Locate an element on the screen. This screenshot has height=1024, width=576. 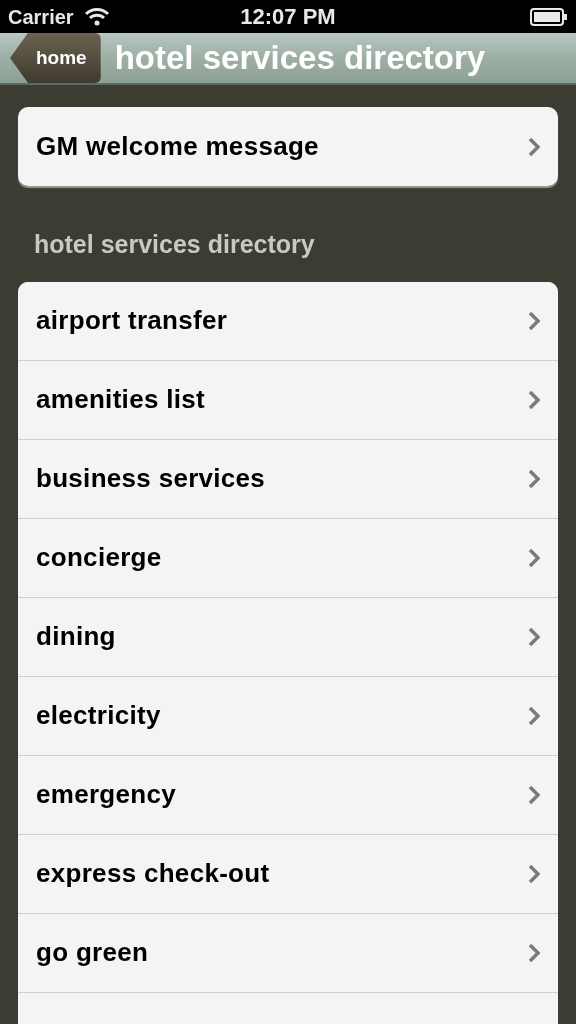
section-header: hotel services directory is located at coordinates (174, 244).